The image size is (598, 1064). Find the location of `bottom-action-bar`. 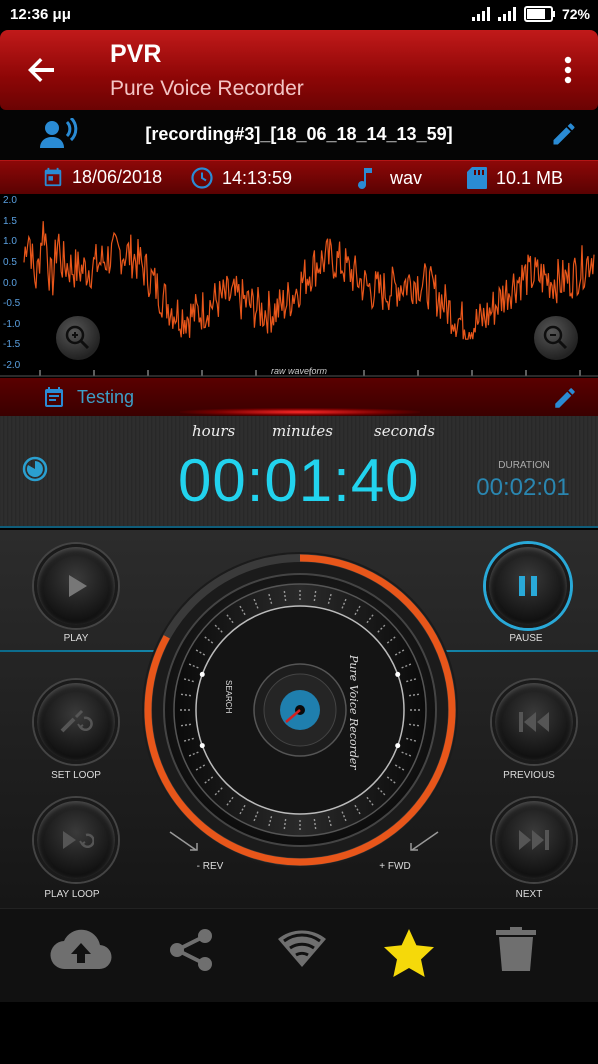

bottom-action-bar is located at coordinates (299, 955).